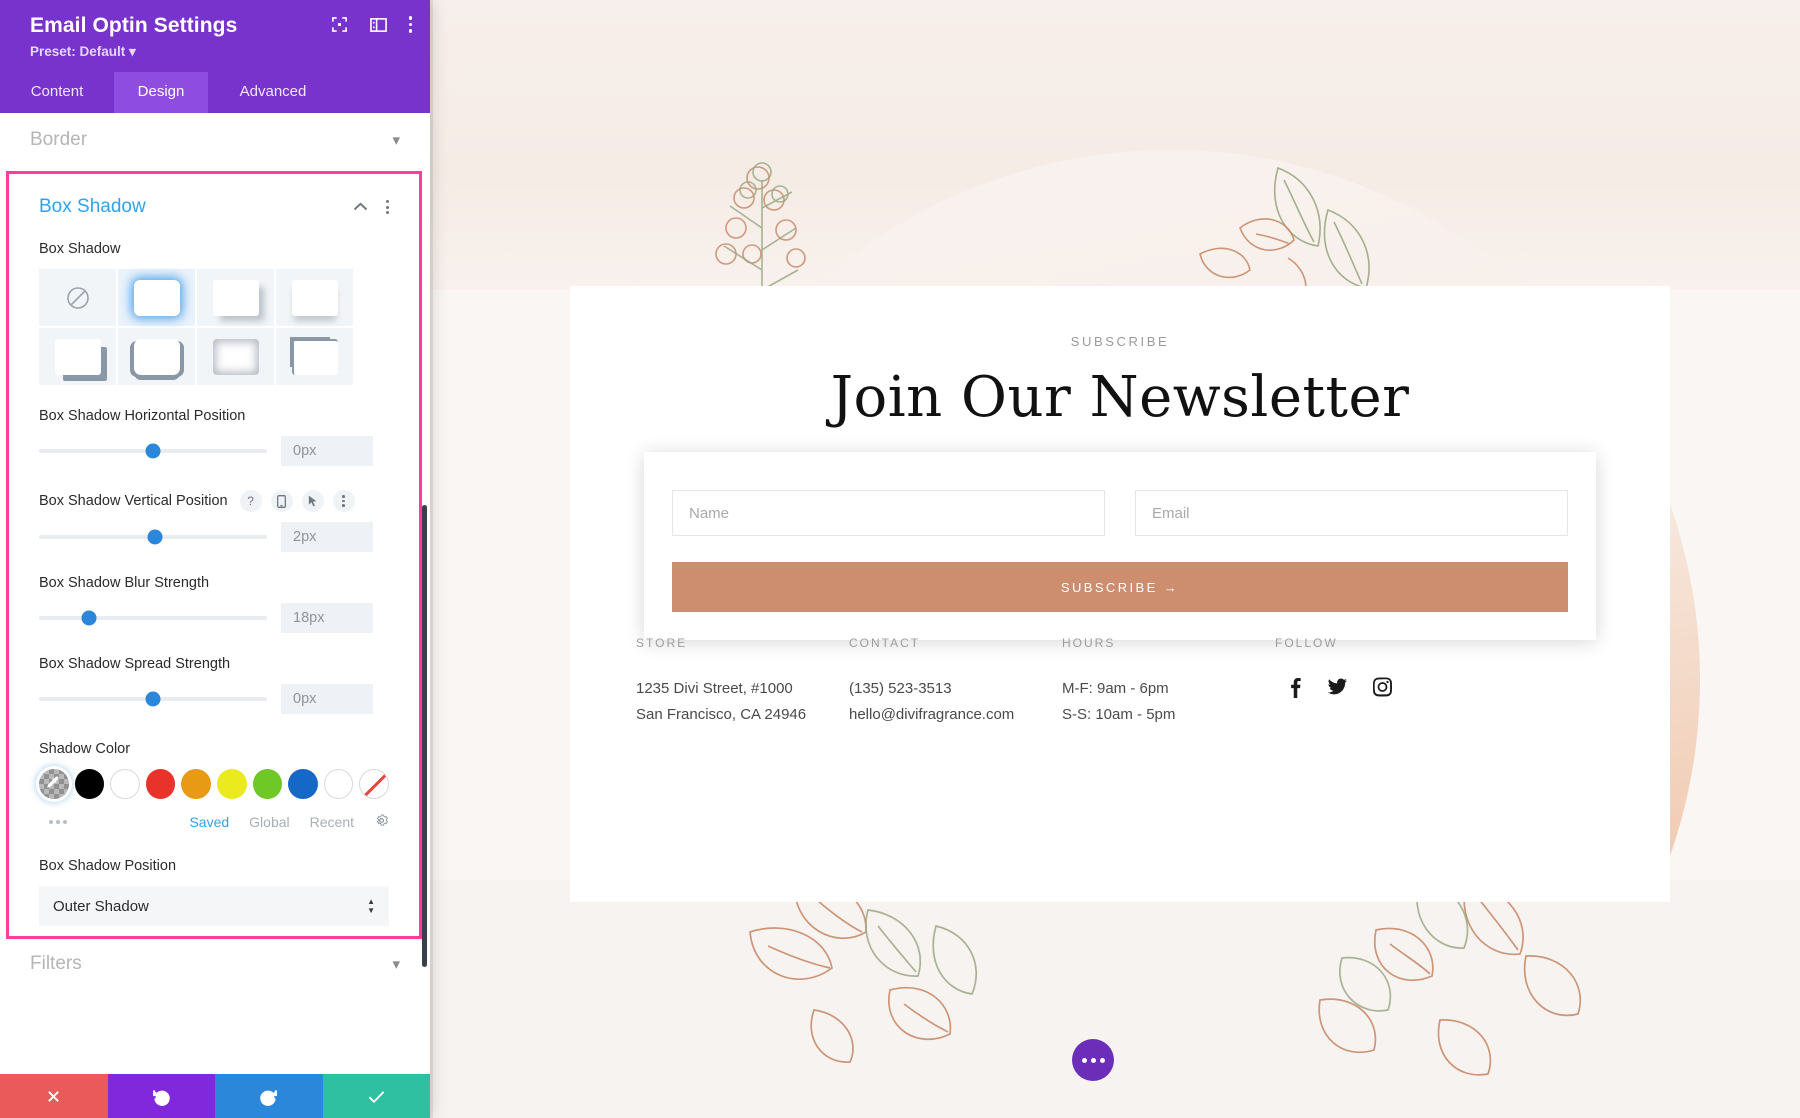 This screenshot has width=1800, height=1118. I want to click on preset-corner-line, so click(314, 356).